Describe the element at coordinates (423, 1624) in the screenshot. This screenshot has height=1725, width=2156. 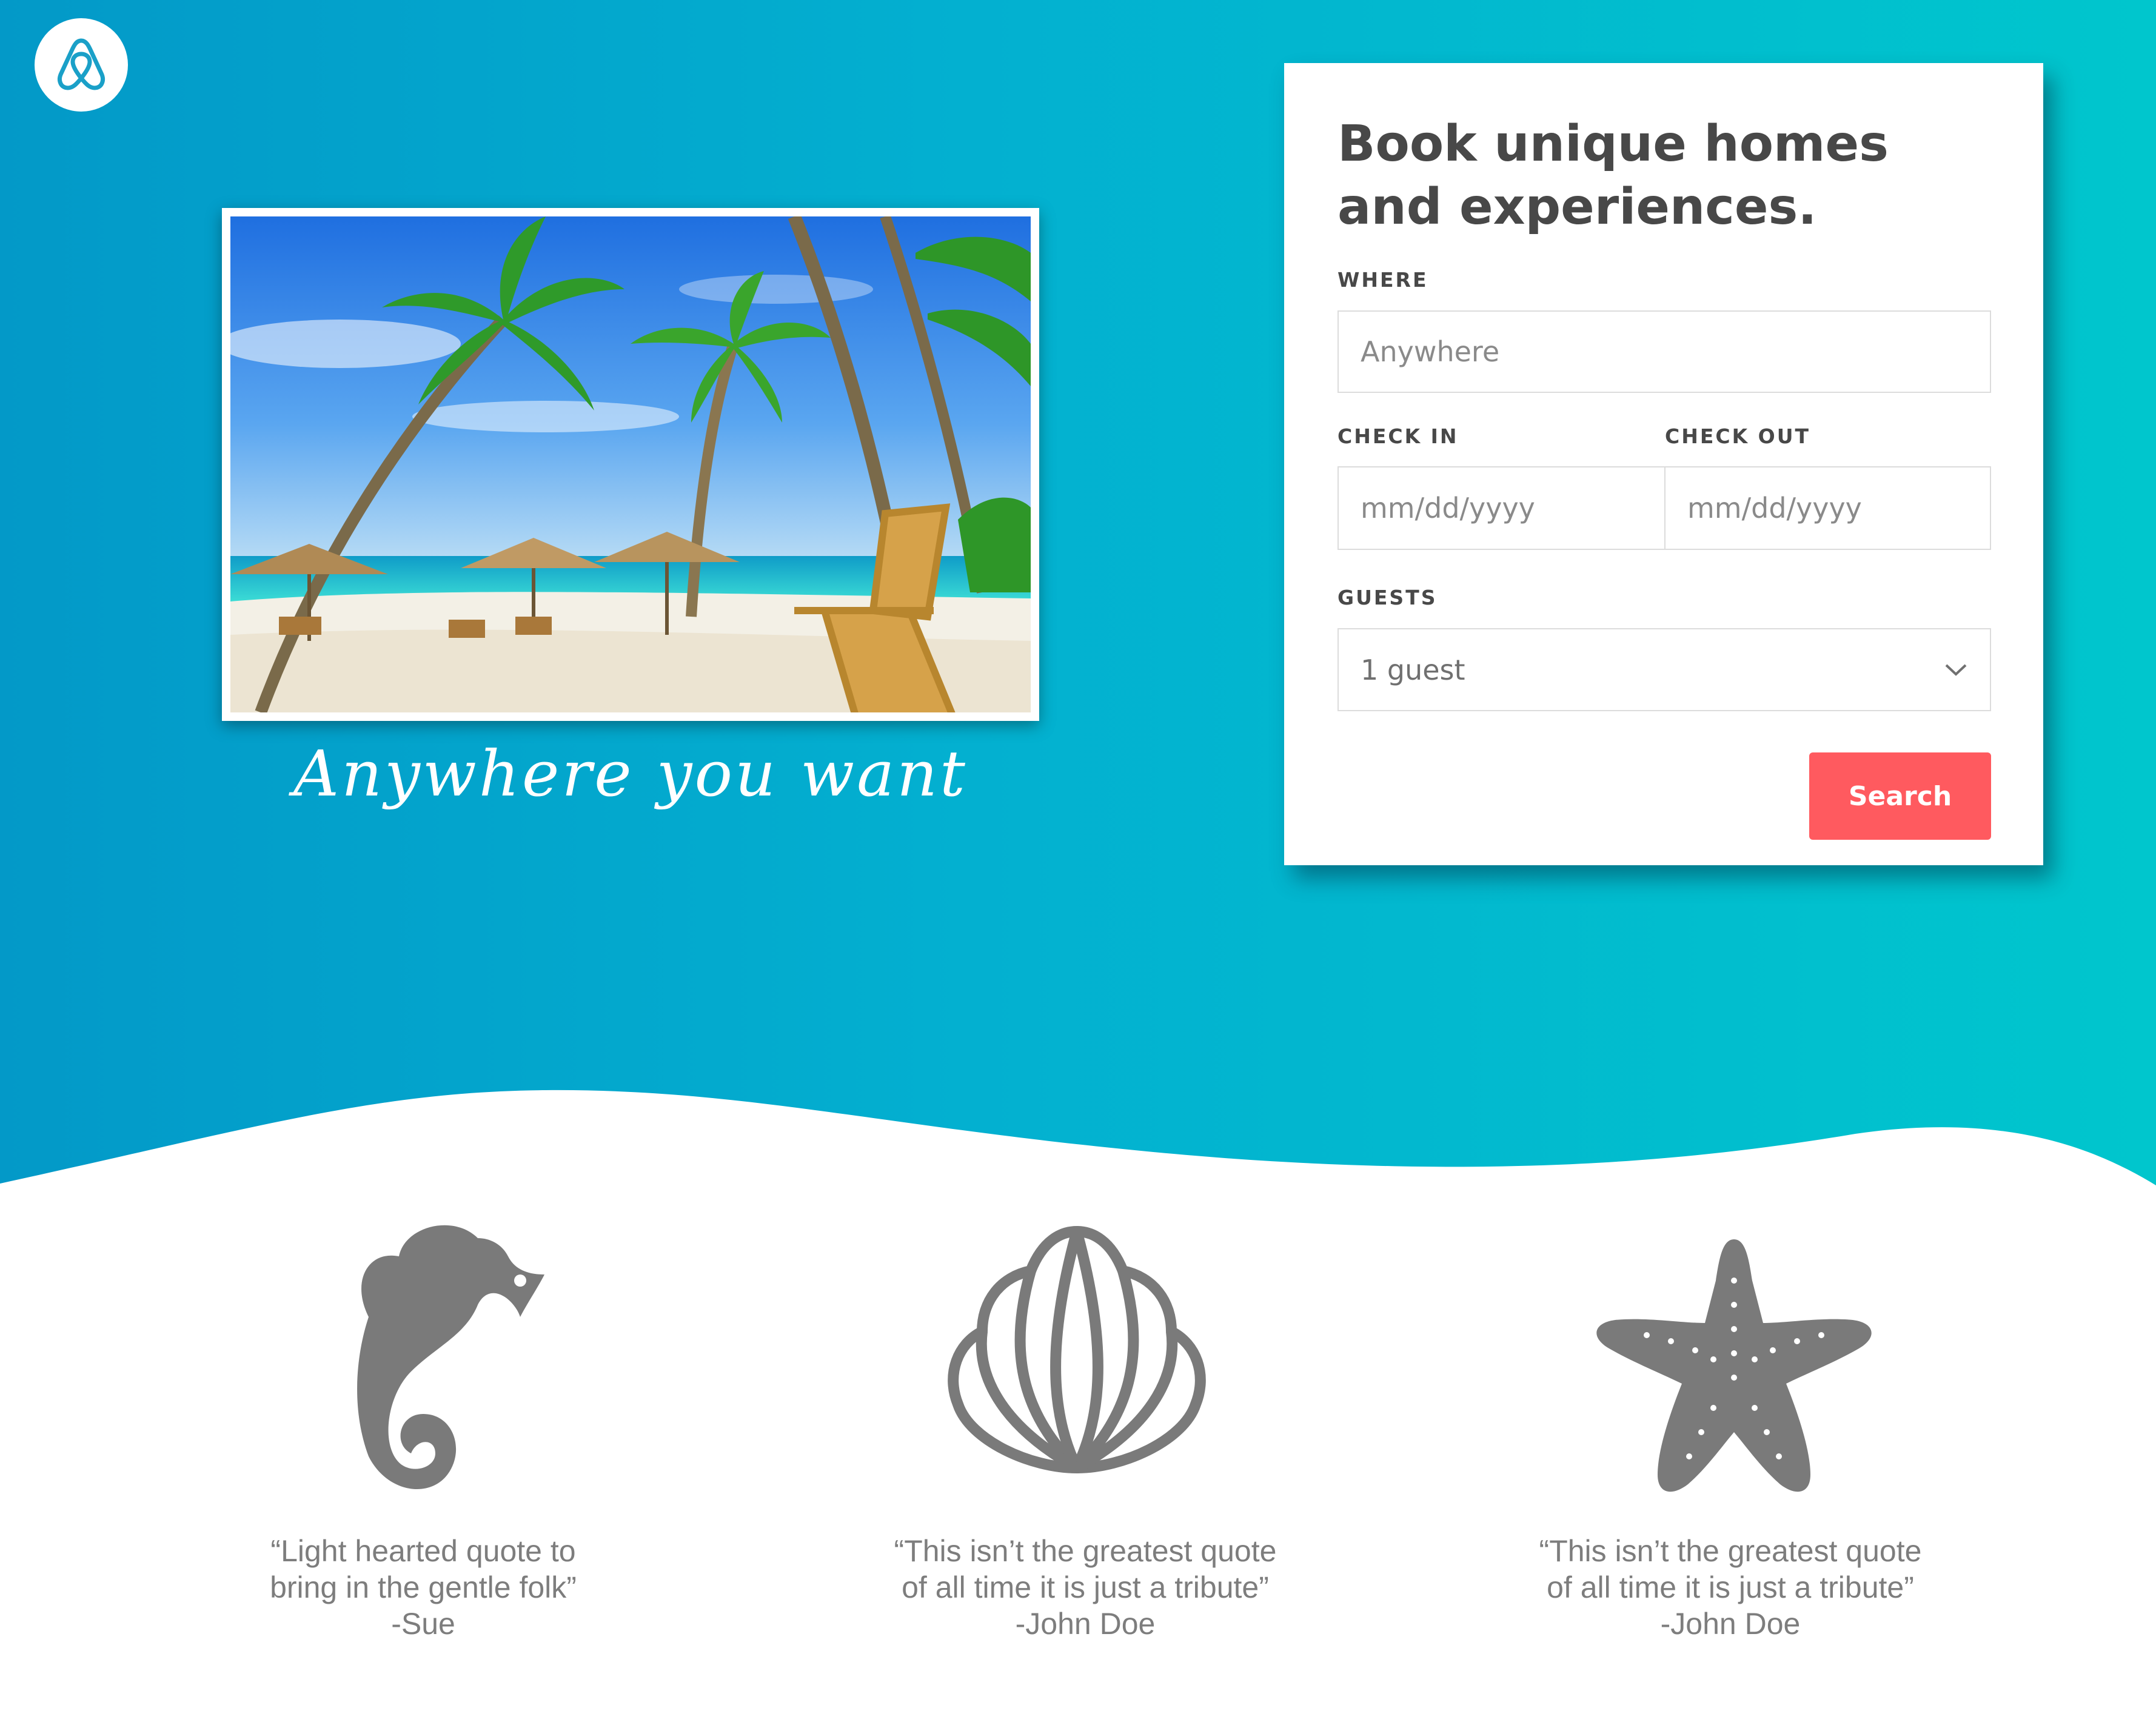
I see `testimonial-1-author: -Sue` at that location.